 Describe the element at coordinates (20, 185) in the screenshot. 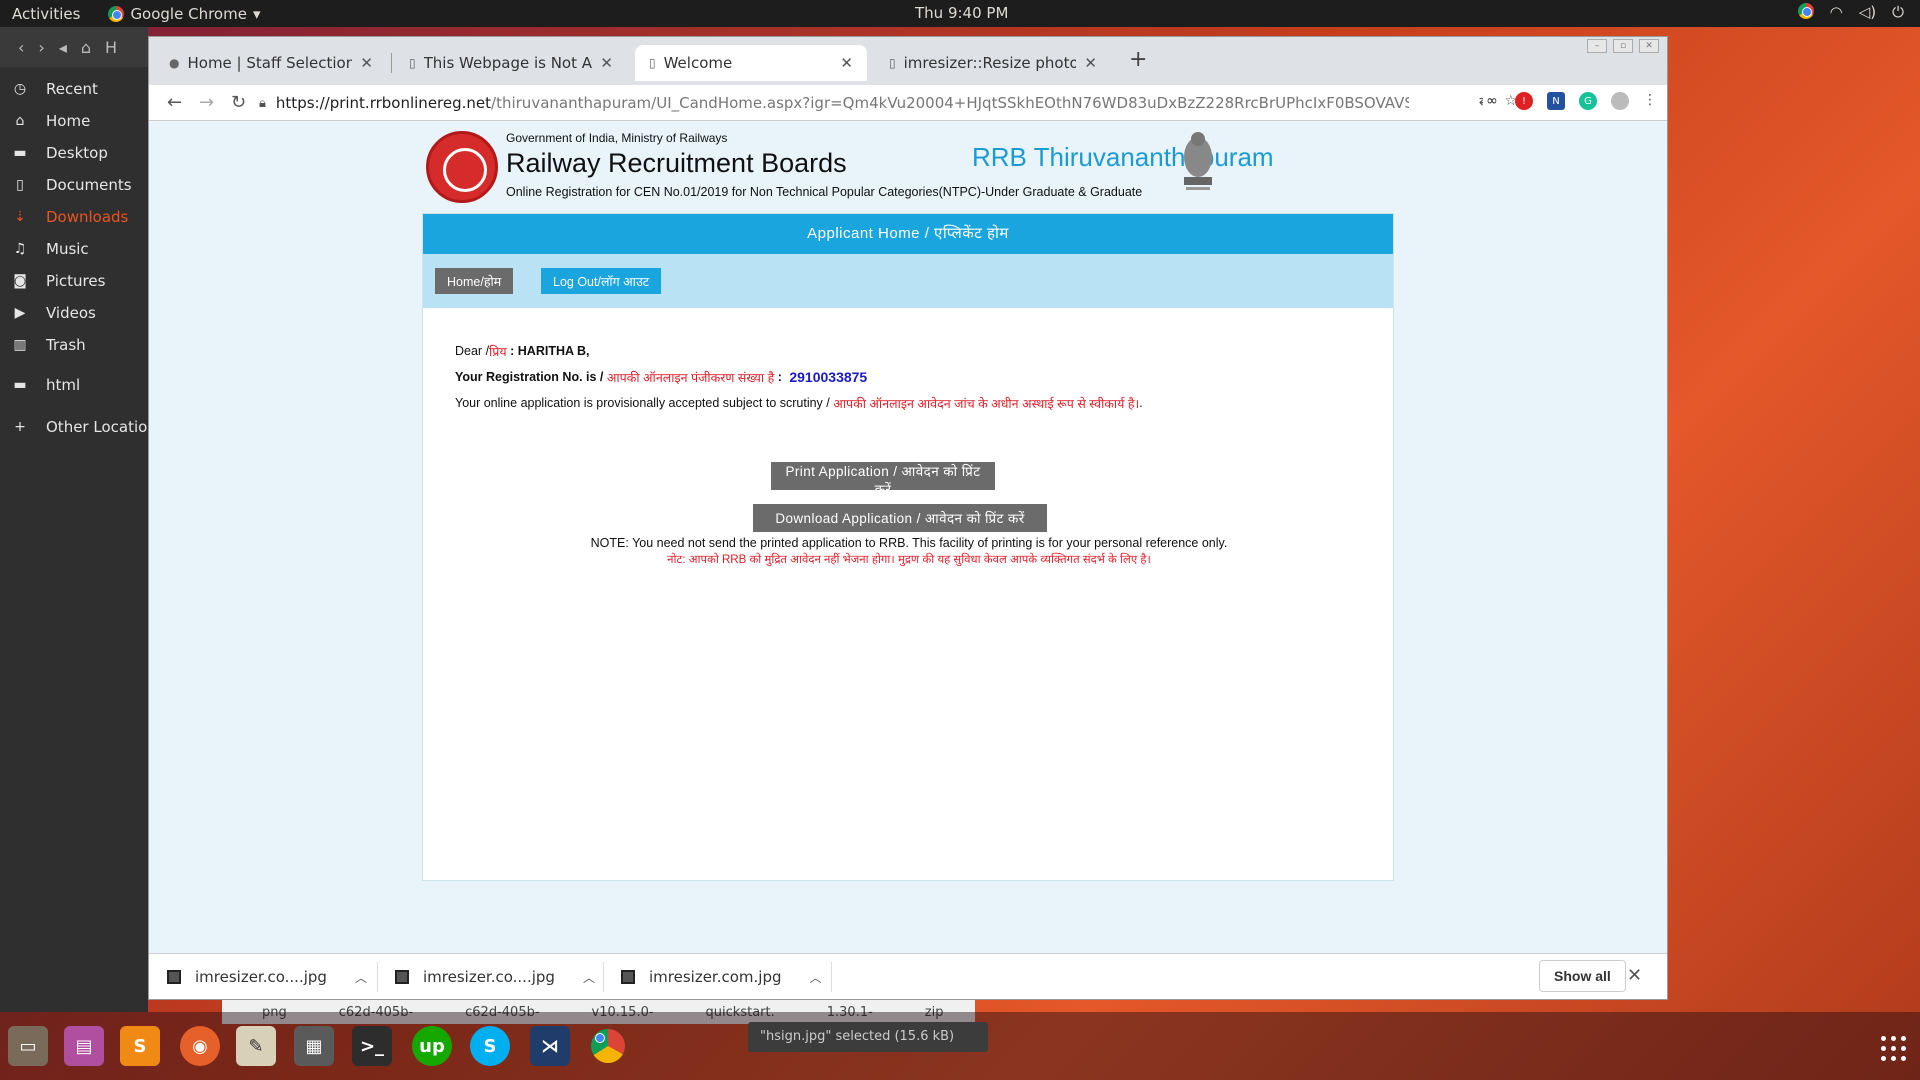

I see `document-icon: ▯` at that location.